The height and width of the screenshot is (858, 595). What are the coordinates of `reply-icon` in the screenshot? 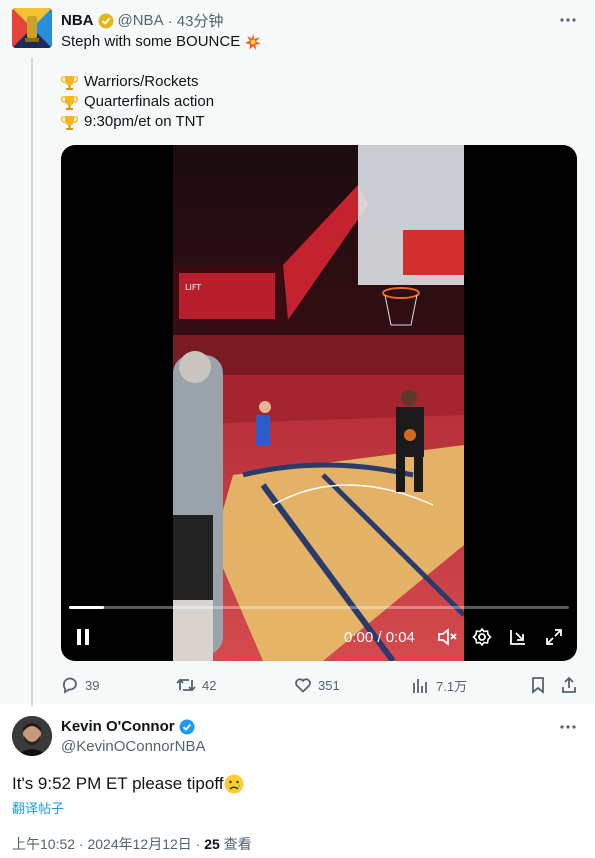 It's located at (69, 685).